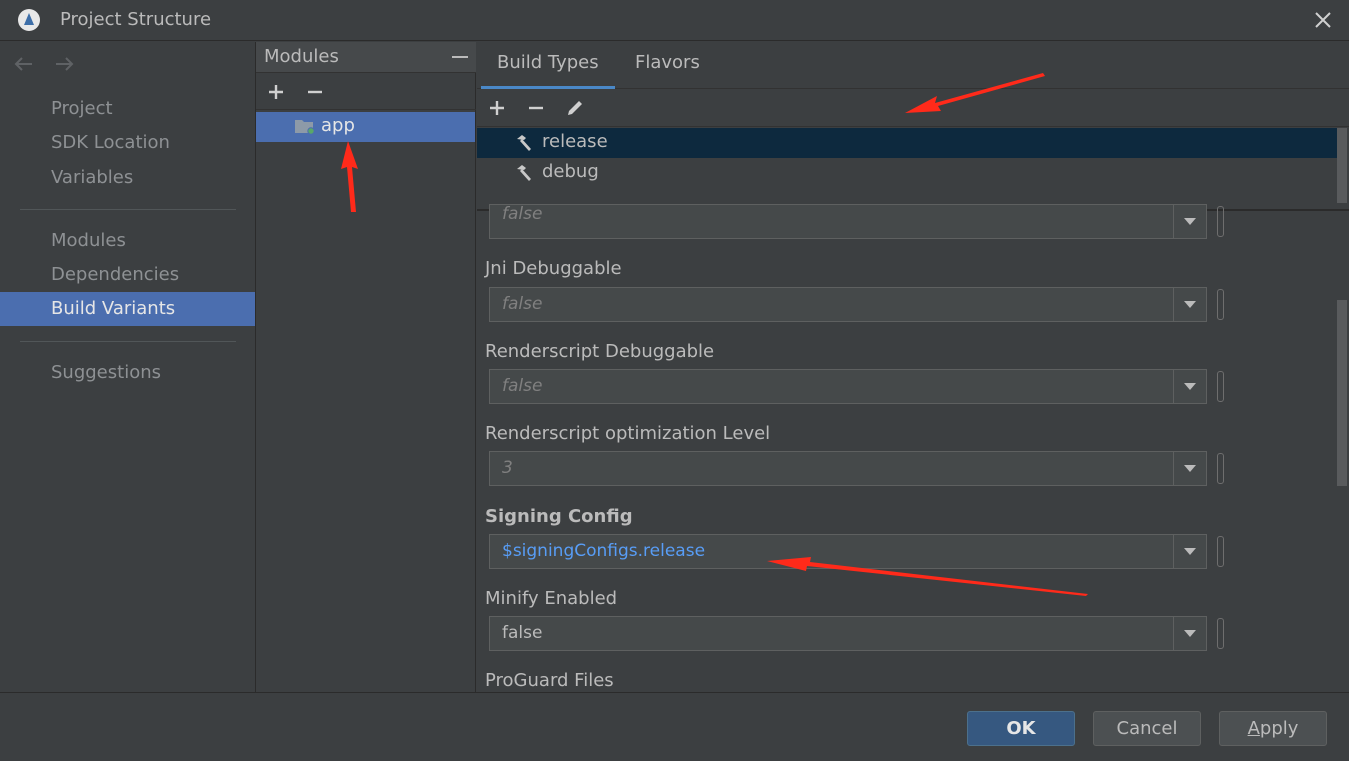 The image size is (1349, 761). Describe the element at coordinates (848, 221) in the screenshot. I see `debuggable-combo: false` at that location.